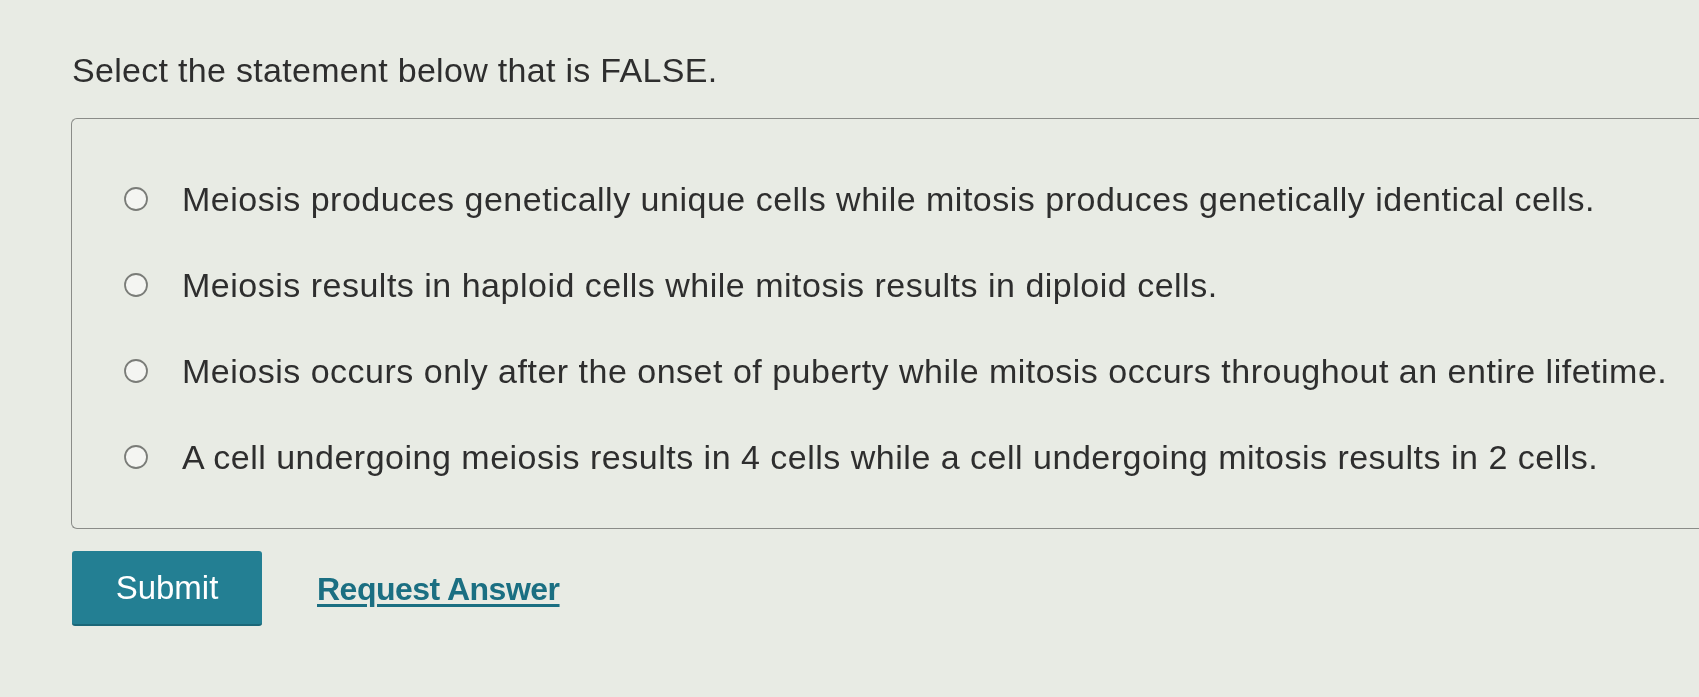  What do you see at coordinates (167, 588) in the screenshot?
I see `submit-button: Submit` at bounding box center [167, 588].